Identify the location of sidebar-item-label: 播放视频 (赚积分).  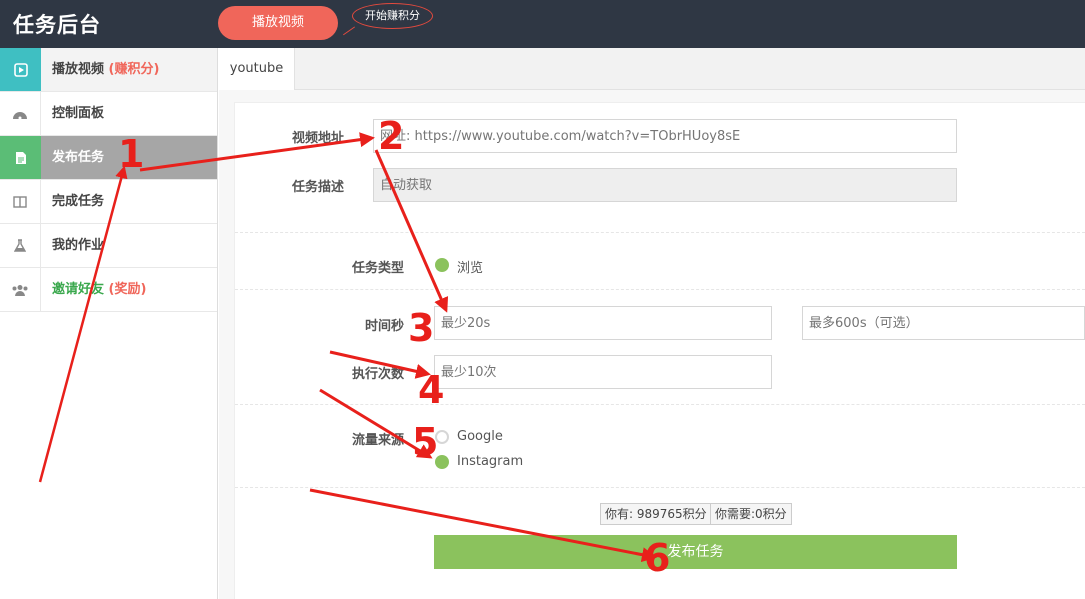
(106, 69).